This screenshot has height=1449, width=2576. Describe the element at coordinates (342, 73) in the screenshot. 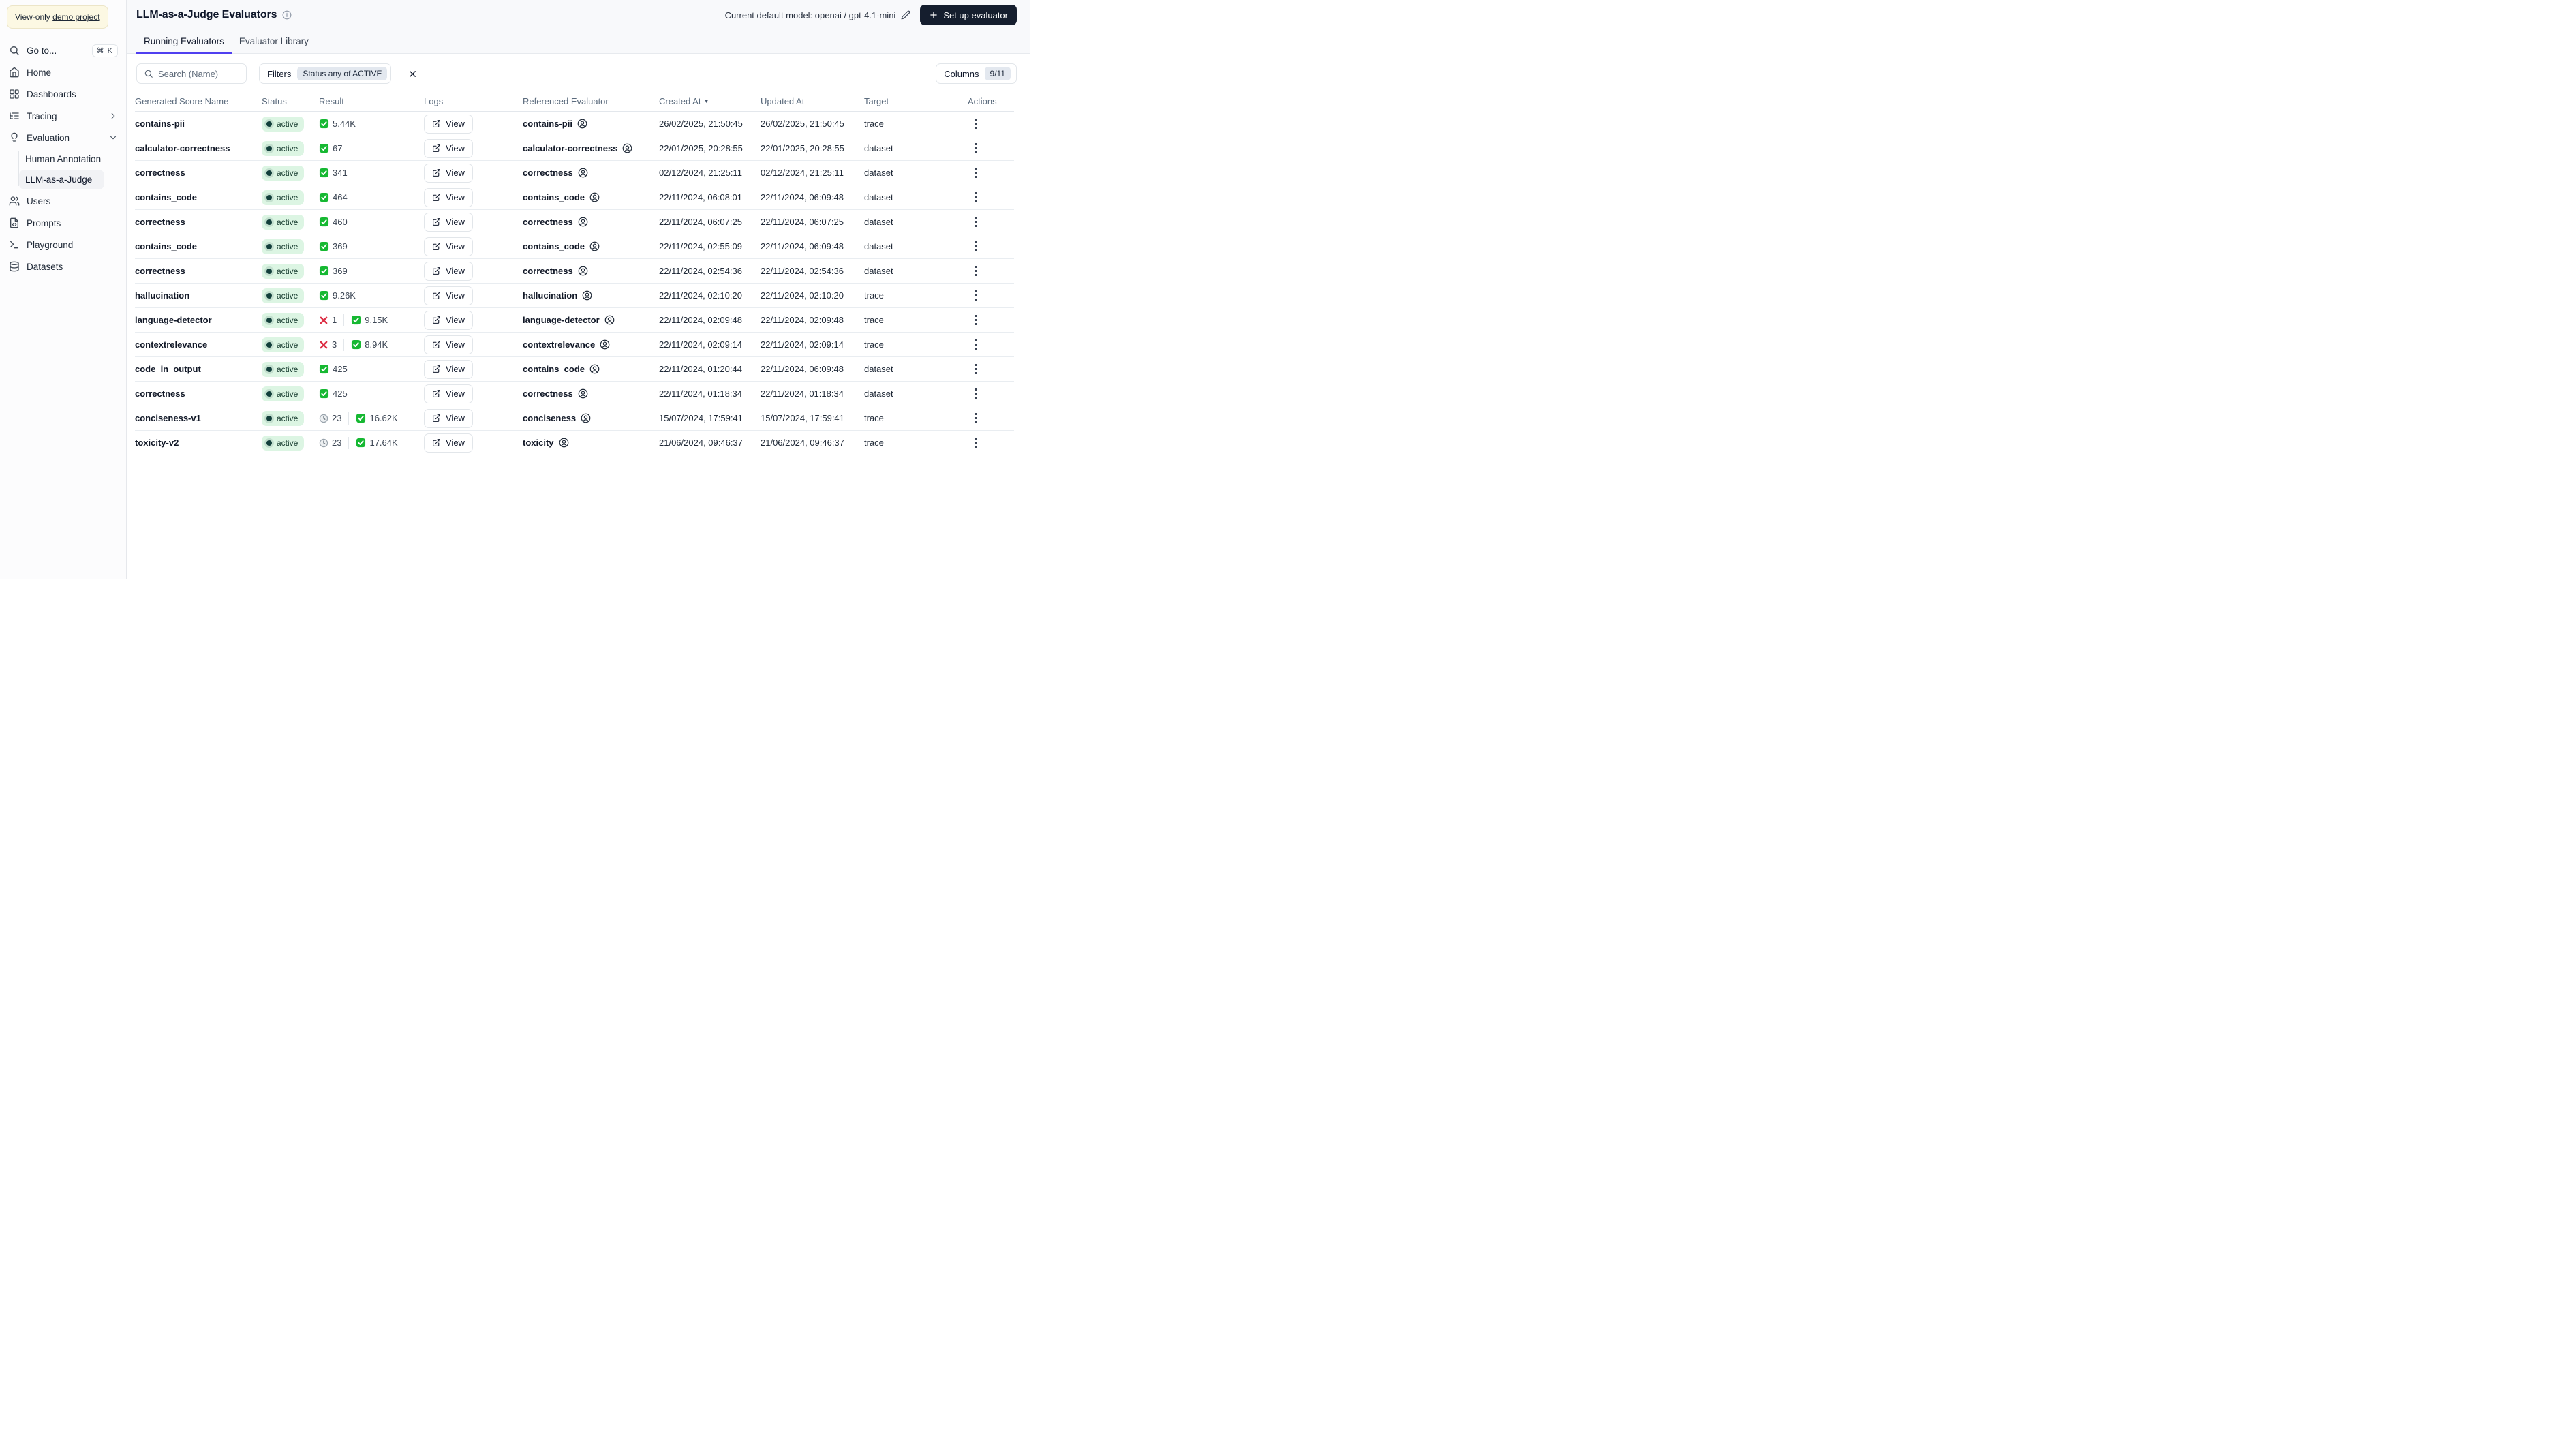

I see `status-filter-chip: Status any of ACTIVE` at that location.